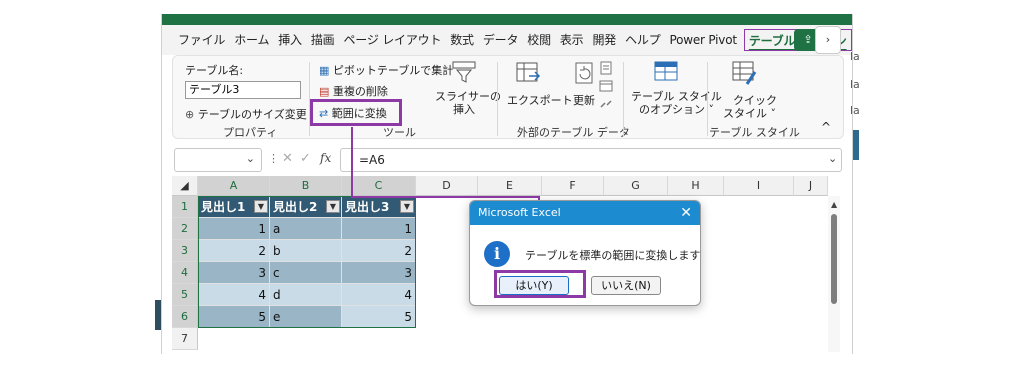 This screenshot has width=1010, height=368. Describe the element at coordinates (759, 186) in the screenshot. I see `column-header-i: I` at that location.